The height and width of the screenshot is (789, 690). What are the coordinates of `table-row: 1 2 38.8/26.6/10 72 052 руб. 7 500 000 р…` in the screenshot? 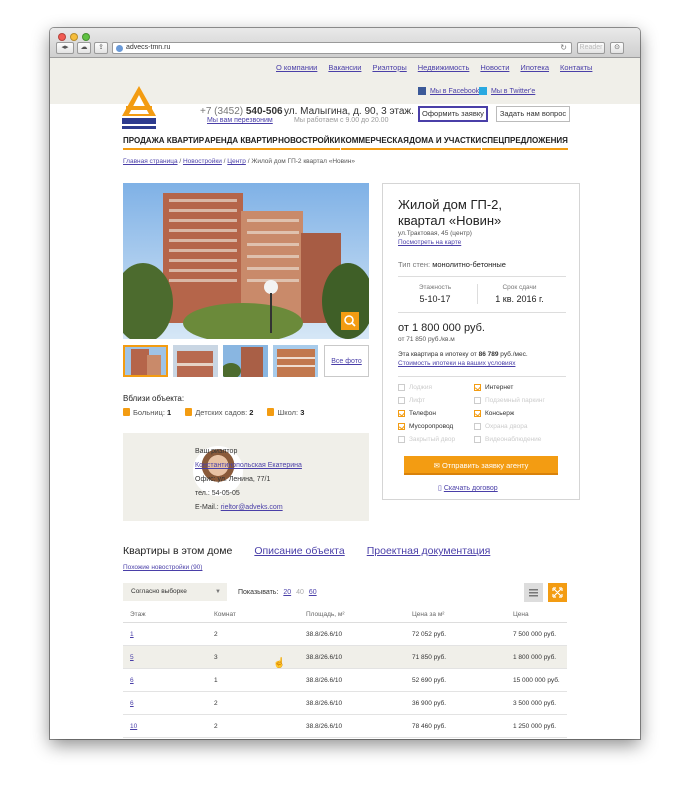 It's located at (345, 634).